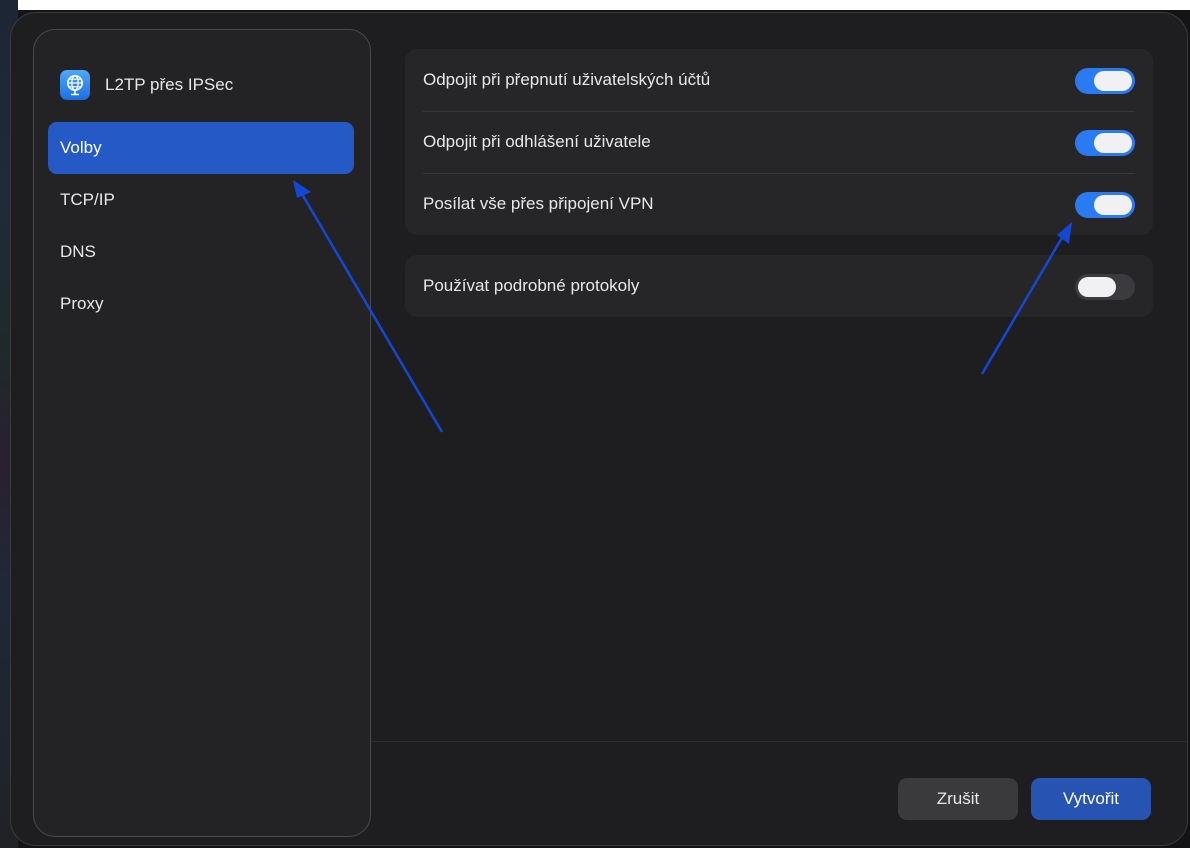  I want to click on sidebar-item-volby: Volby, so click(201, 148).